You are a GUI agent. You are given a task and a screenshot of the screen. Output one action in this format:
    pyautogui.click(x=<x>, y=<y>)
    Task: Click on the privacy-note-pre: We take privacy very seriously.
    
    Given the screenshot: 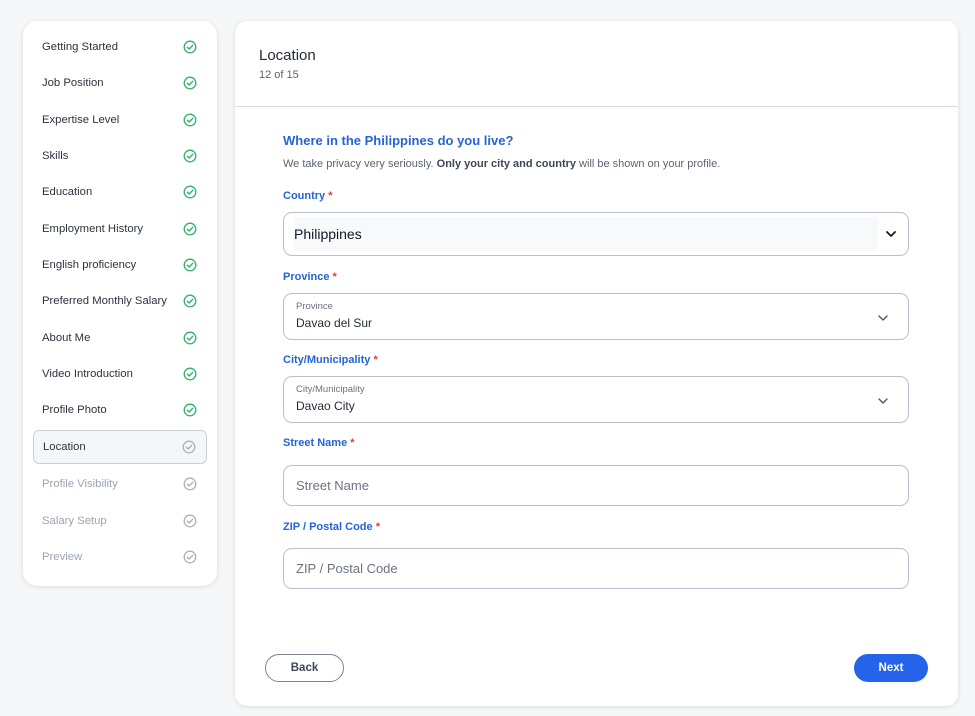 What is the action you would take?
    pyautogui.click(x=360, y=164)
    